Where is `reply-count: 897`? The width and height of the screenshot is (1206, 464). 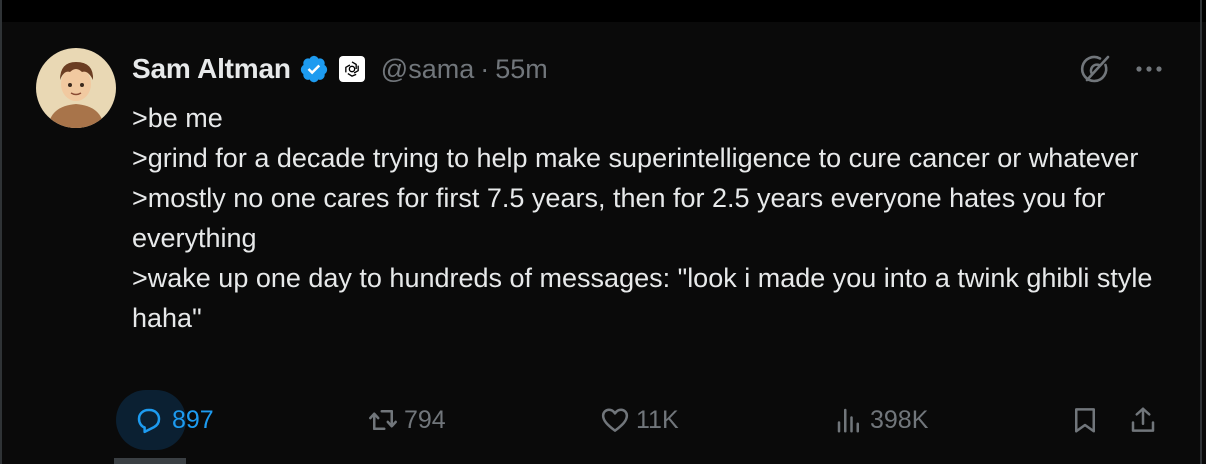 reply-count: 897 is located at coordinates (193, 419).